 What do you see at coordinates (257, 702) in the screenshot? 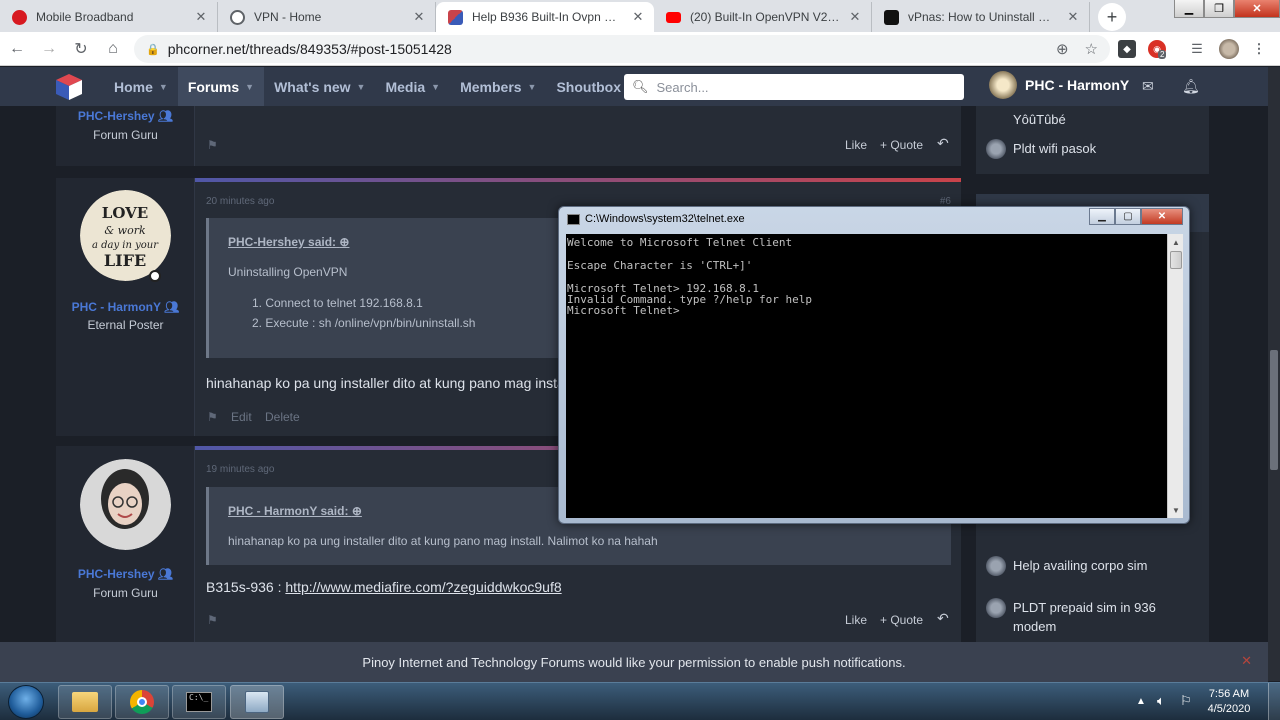
I see `taskbar-telnet` at bounding box center [257, 702].